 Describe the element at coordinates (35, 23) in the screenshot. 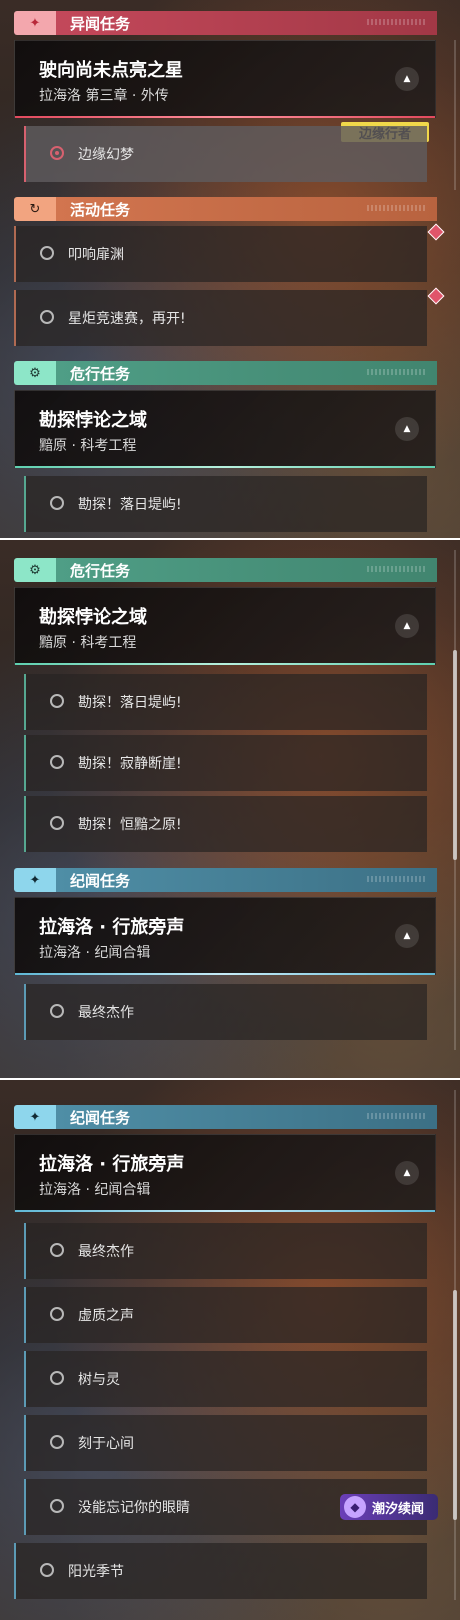

I see `star-burst-icon: ✦` at that location.